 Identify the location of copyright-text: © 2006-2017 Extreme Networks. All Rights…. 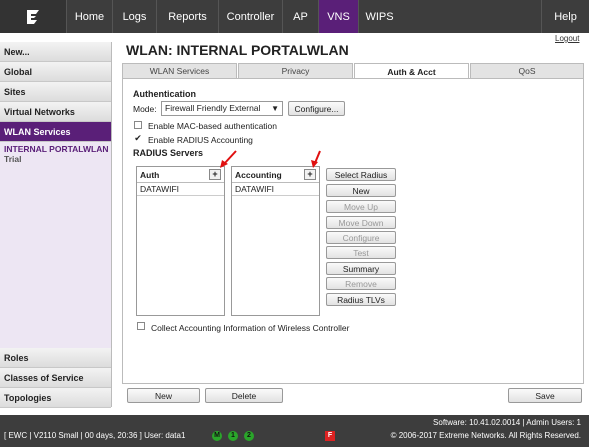
(485, 435).